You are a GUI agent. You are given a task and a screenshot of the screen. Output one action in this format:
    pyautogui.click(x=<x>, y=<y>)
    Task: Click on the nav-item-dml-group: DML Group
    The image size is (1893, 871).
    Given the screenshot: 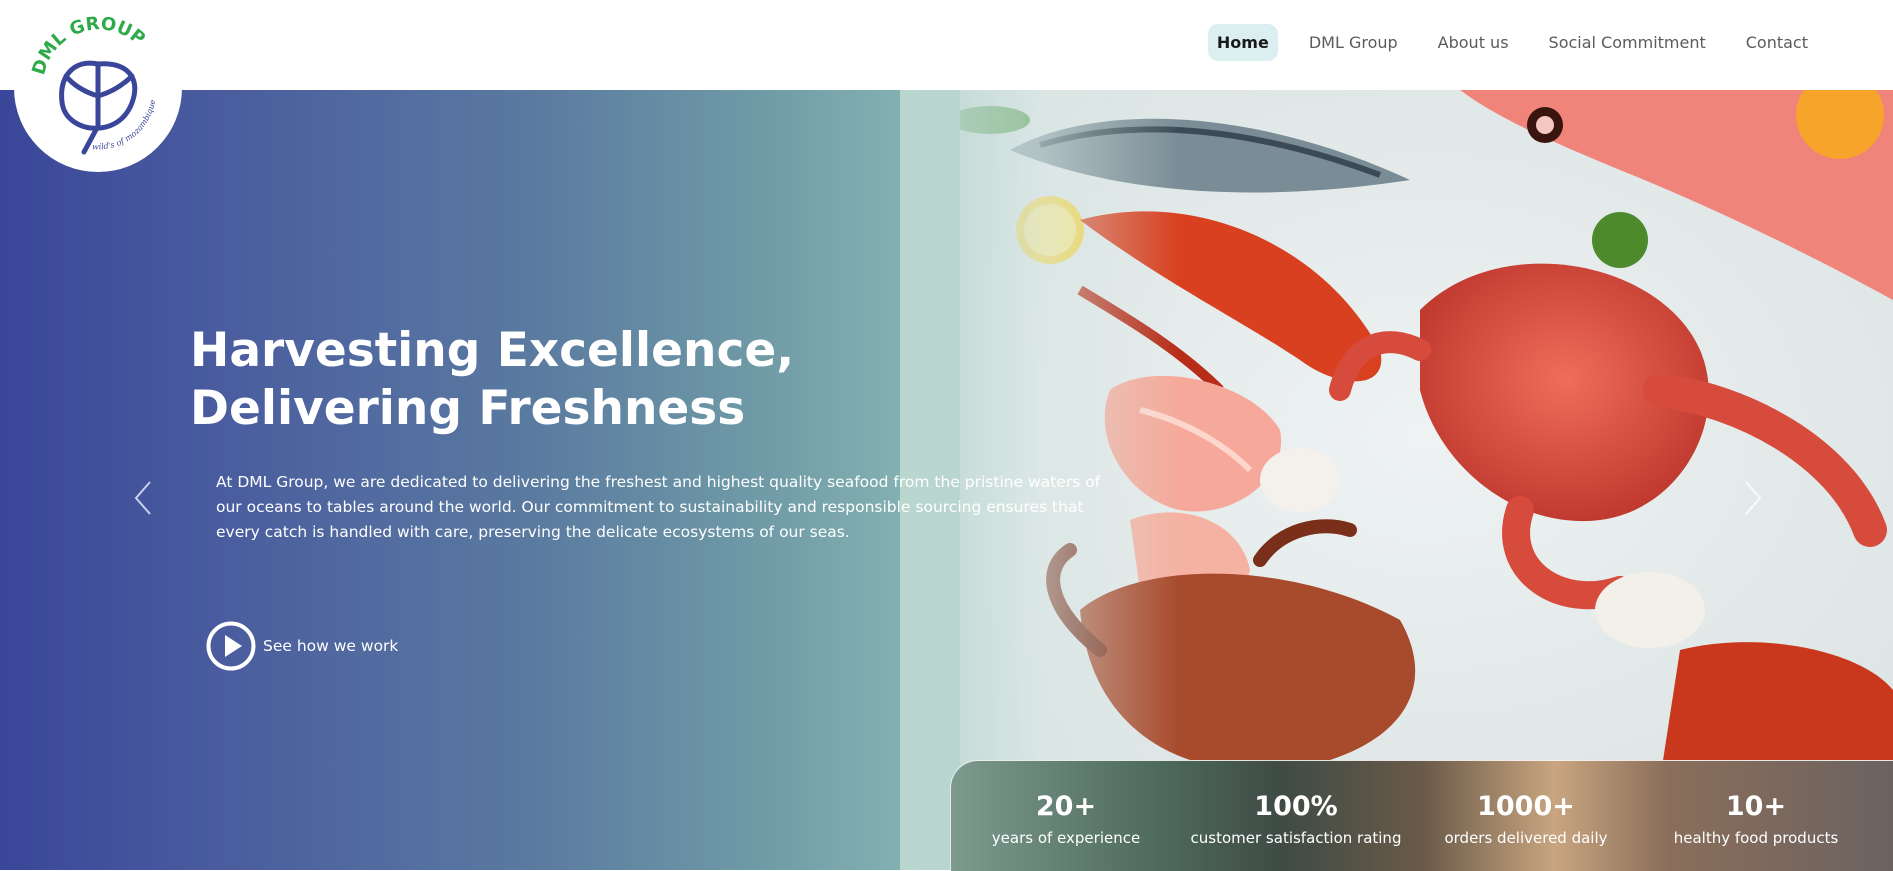 What is the action you would take?
    pyautogui.click(x=1353, y=42)
    